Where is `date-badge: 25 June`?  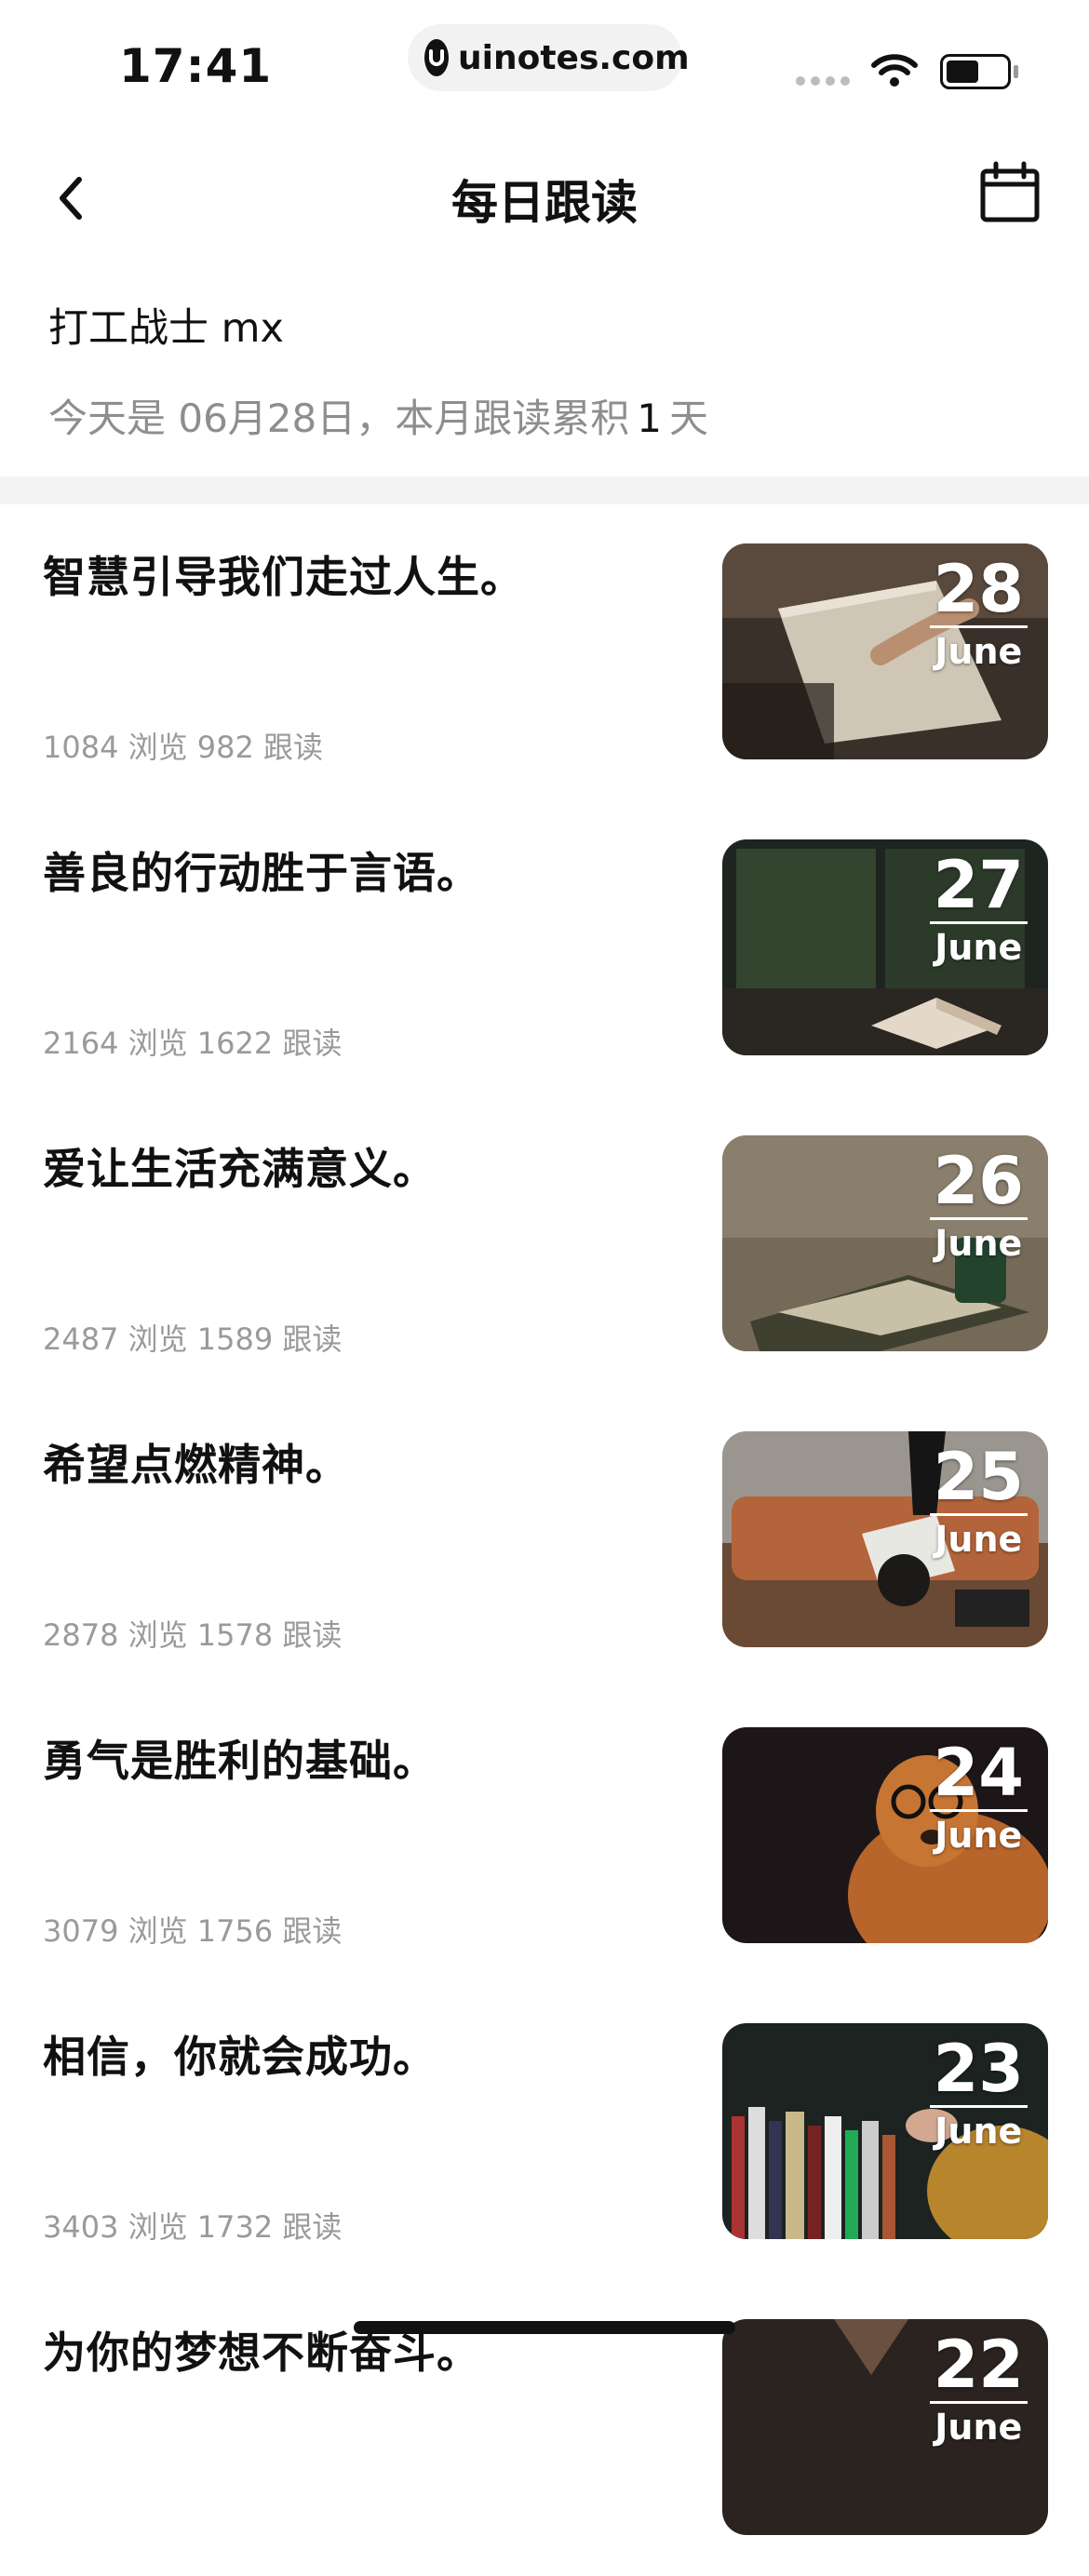
date-badge: 25 June is located at coordinates (978, 1502).